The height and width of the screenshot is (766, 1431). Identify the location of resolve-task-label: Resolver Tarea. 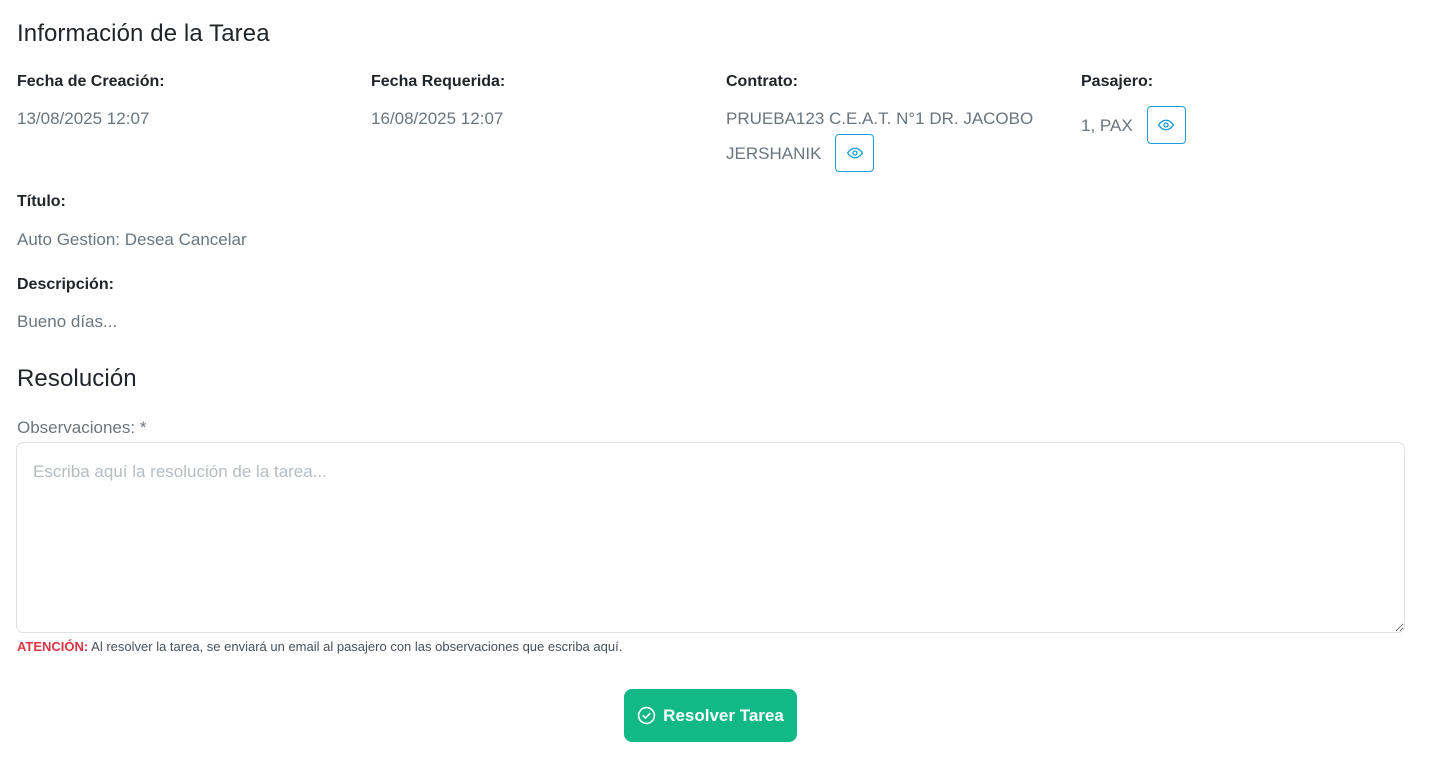
(723, 715).